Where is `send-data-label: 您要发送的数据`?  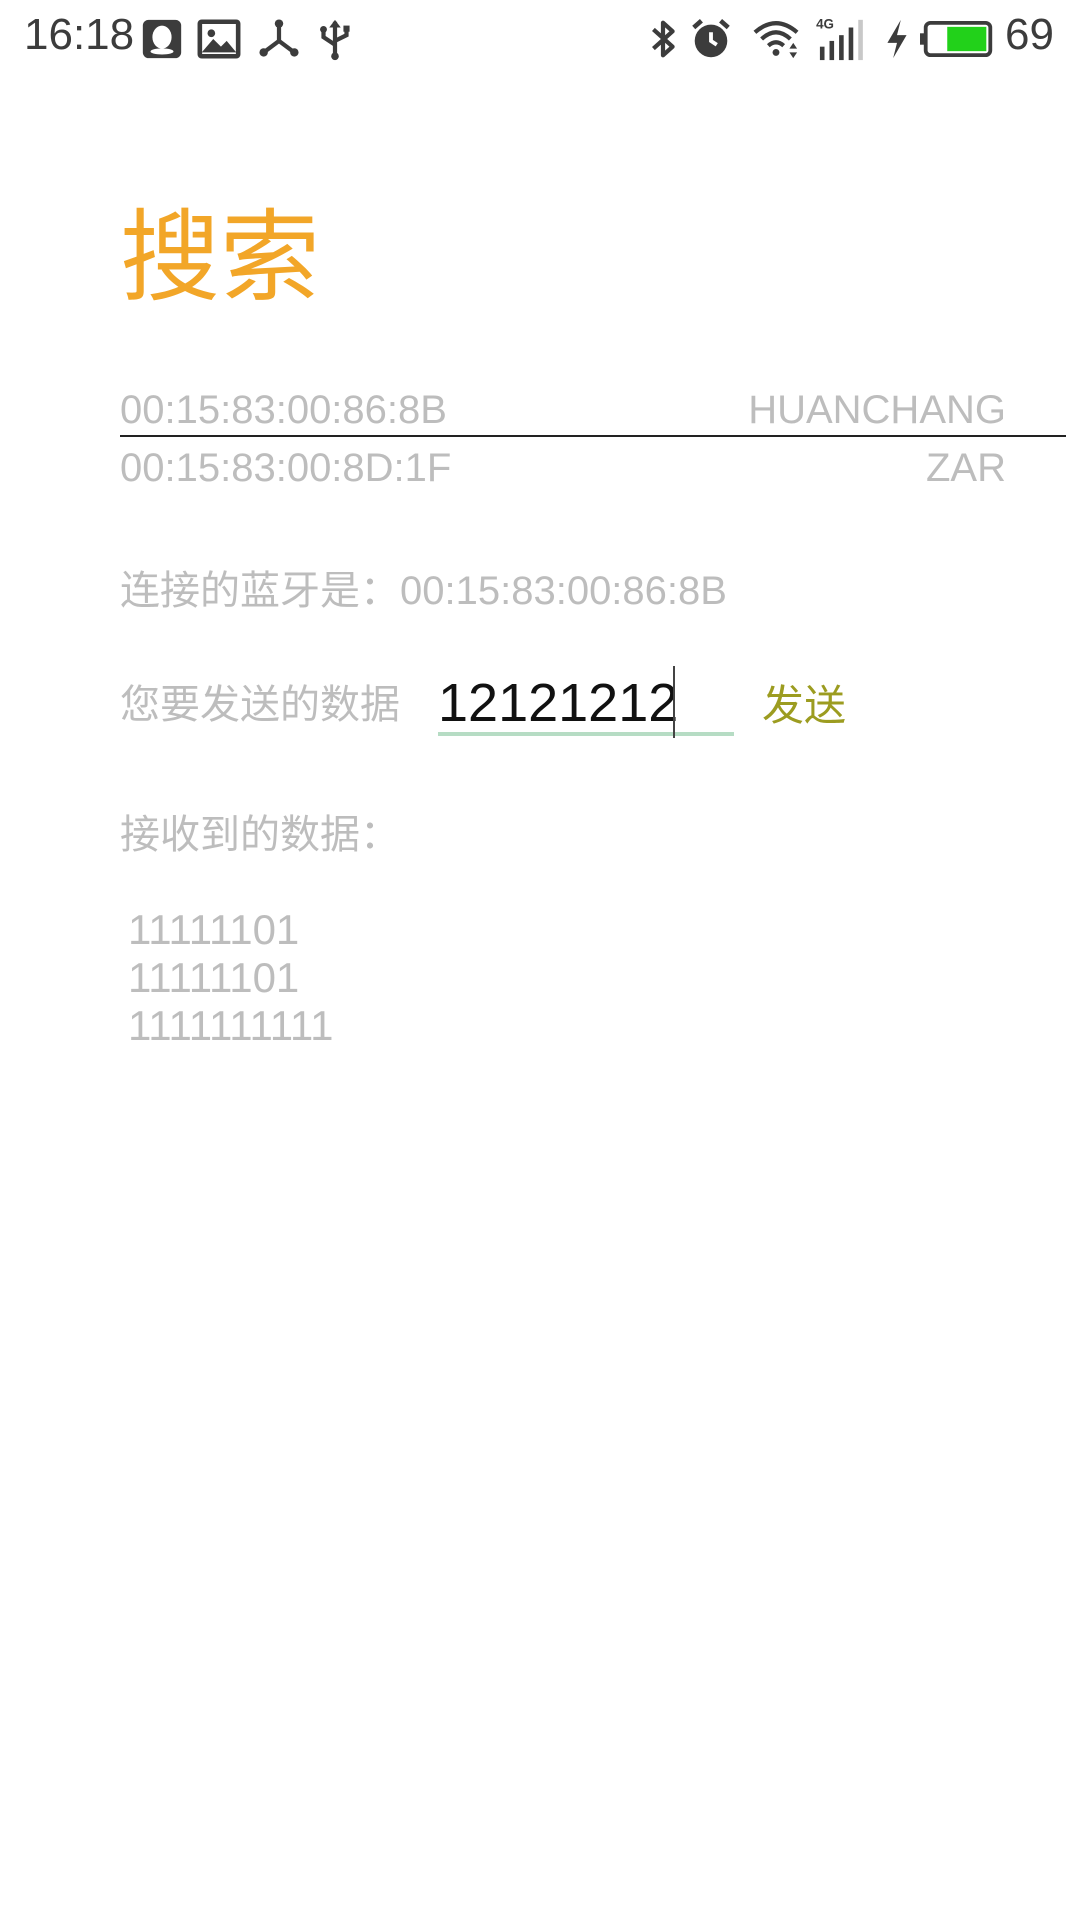 send-data-label: 您要发送的数据 is located at coordinates (260, 705).